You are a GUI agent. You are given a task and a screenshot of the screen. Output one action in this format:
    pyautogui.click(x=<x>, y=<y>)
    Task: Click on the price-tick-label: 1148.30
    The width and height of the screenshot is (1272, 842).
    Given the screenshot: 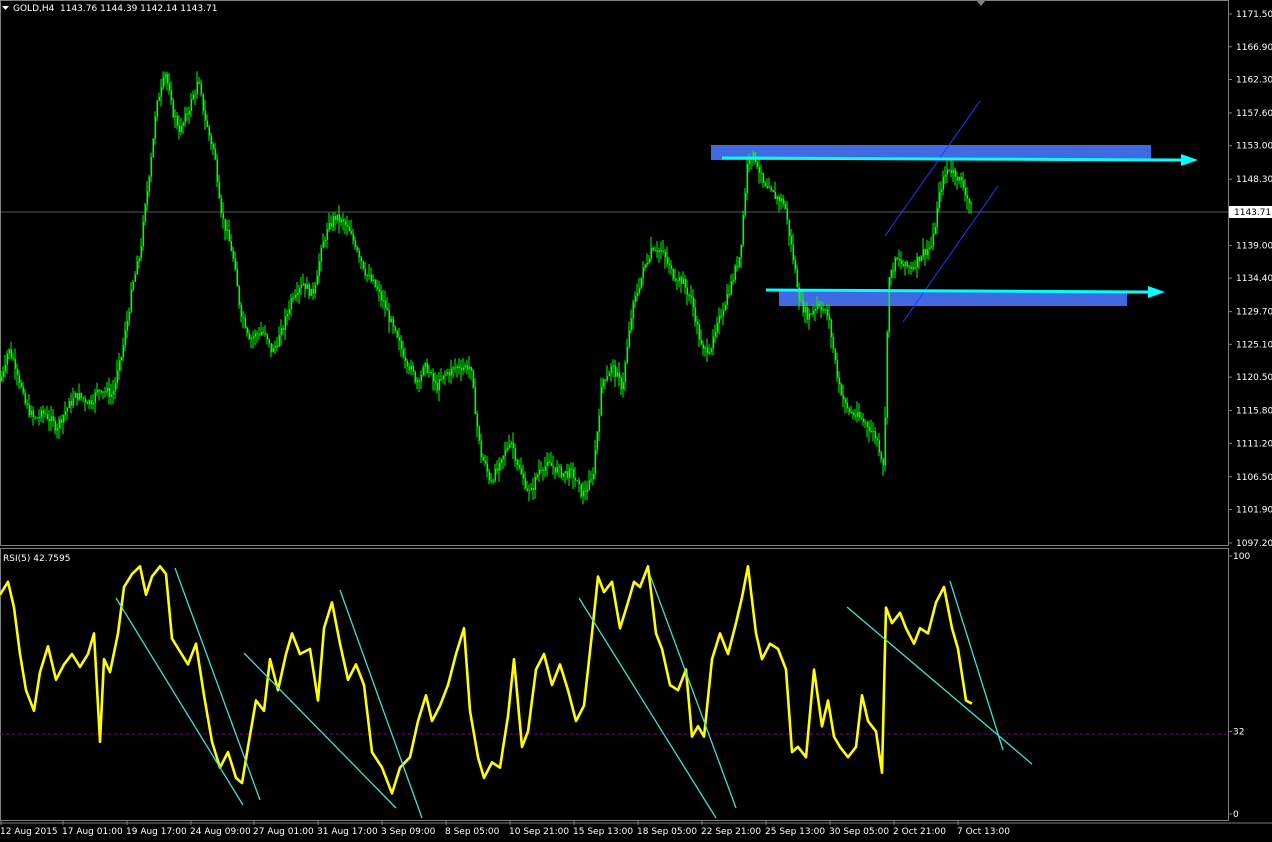 What is the action you would take?
    pyautogui.click(x=1254, y=180)
    